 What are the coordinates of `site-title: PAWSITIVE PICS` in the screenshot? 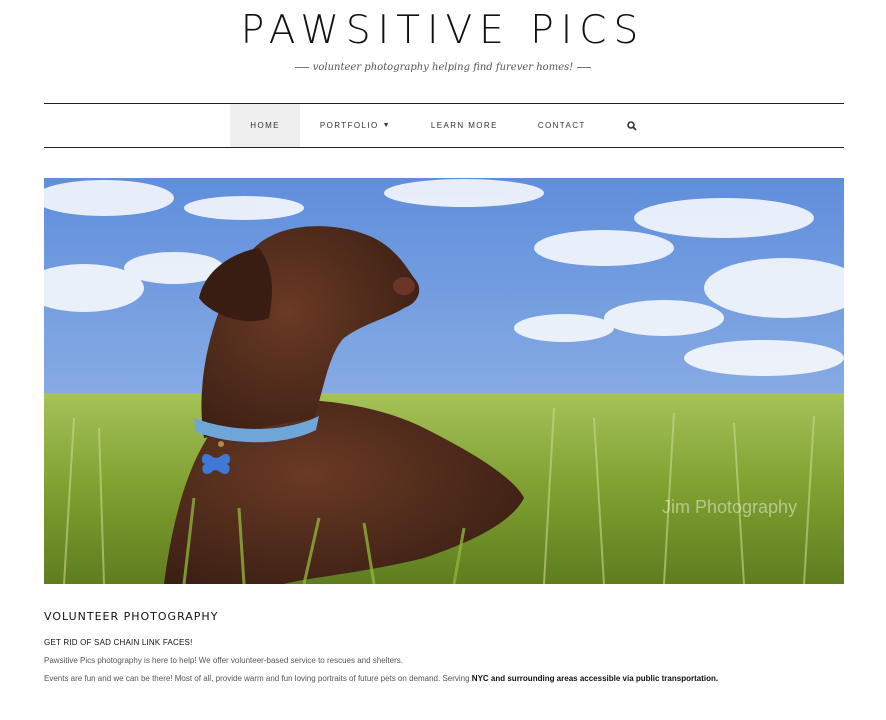 It's located at (443, 30).